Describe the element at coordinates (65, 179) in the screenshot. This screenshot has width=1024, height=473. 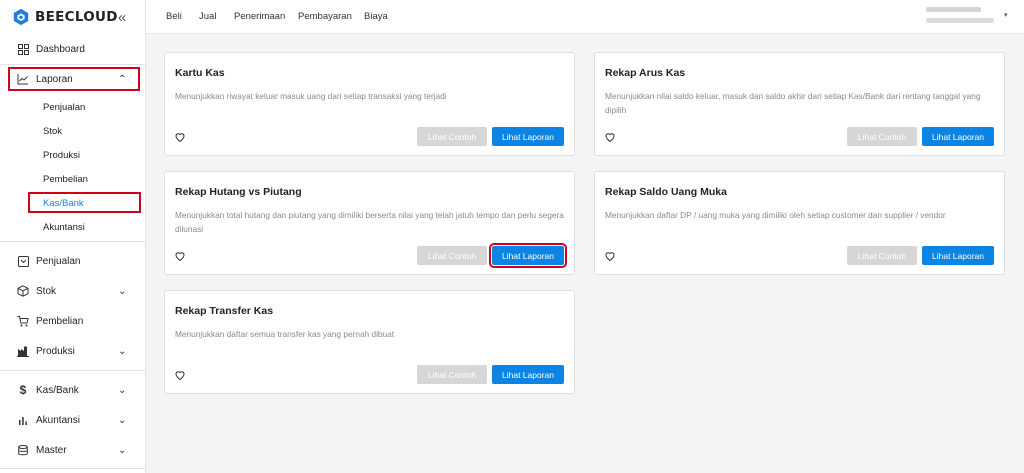
I see `sidebar-subitem-pembelian: Pembelian` at that location.